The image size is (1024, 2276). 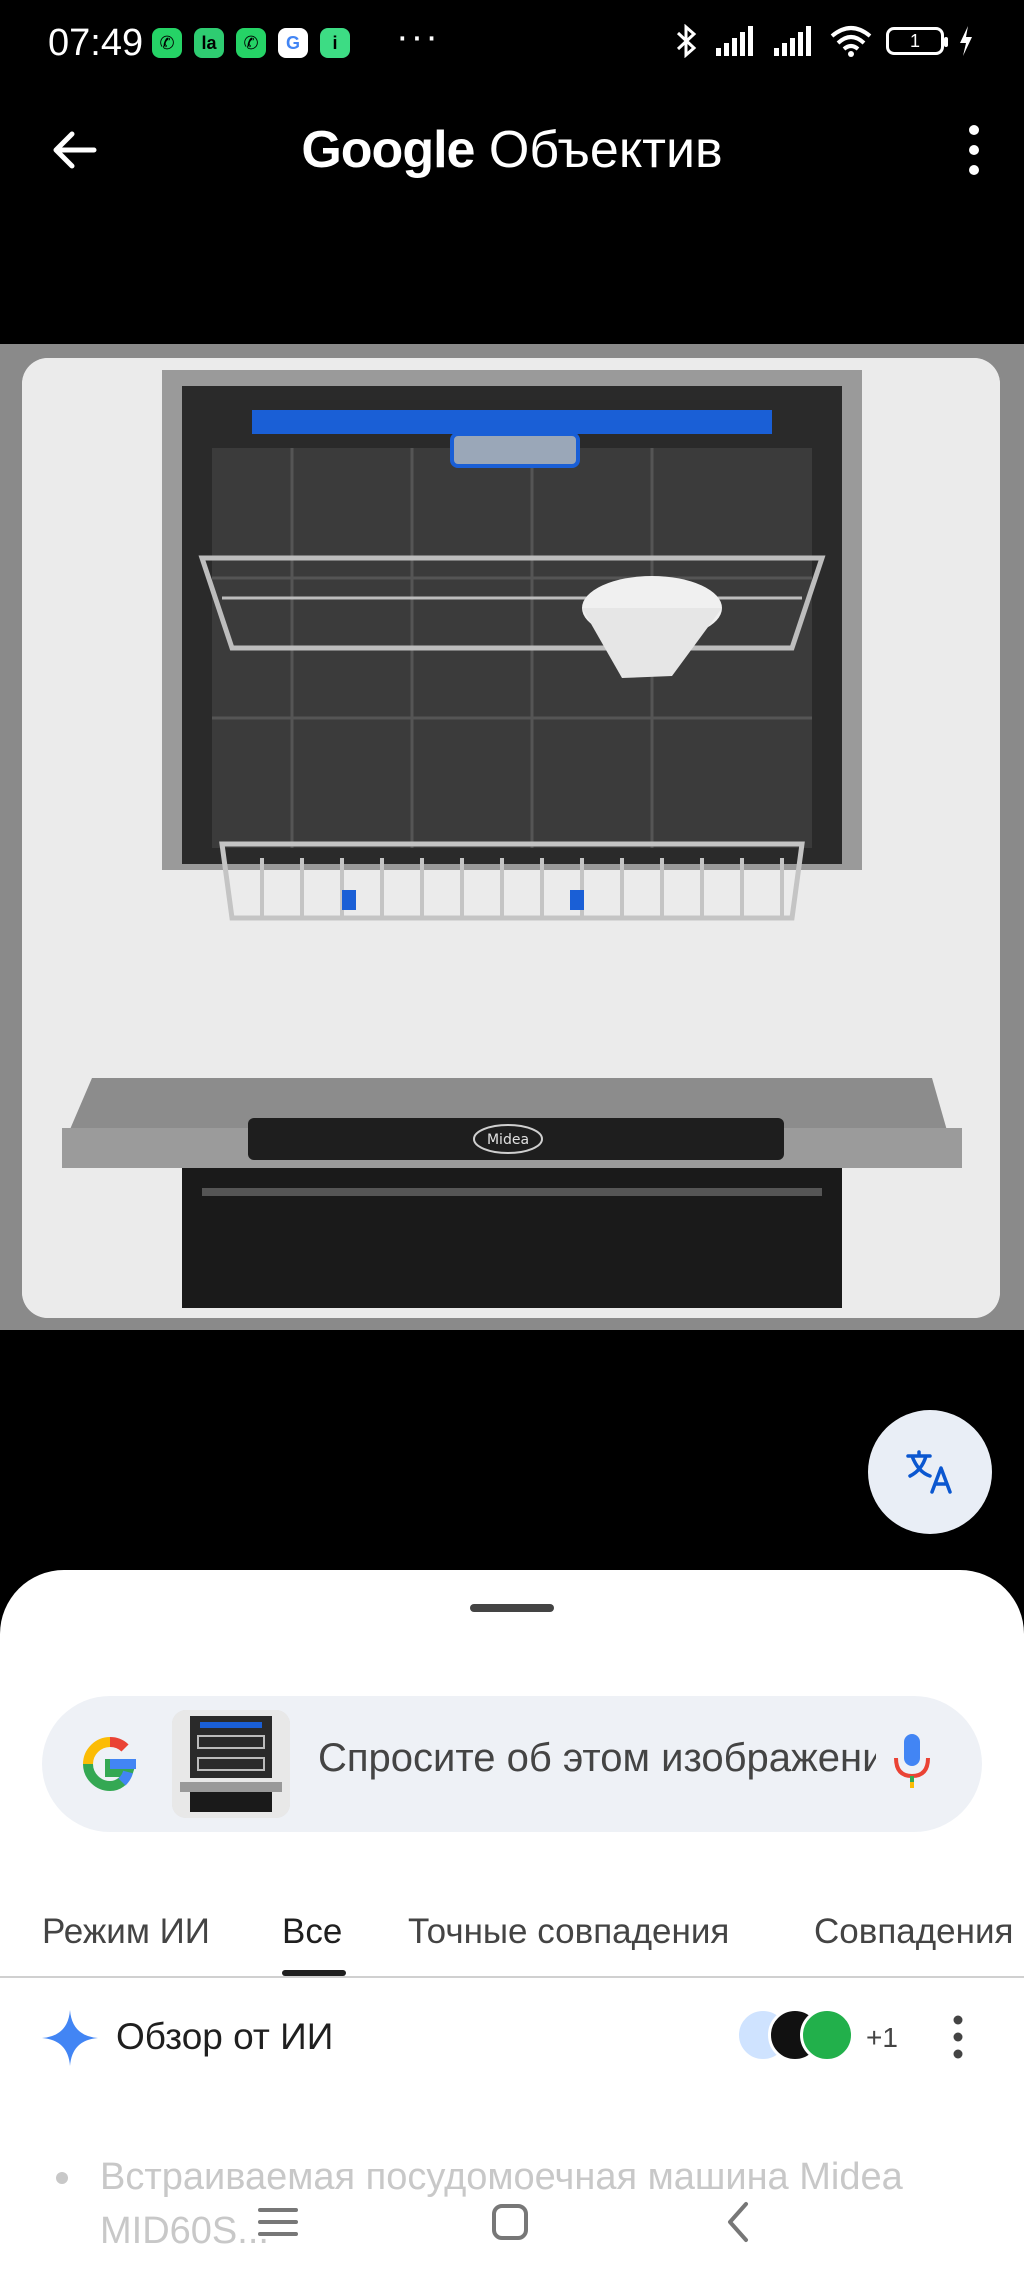 I want to click on translate-button, so click(x=930, y=1472).